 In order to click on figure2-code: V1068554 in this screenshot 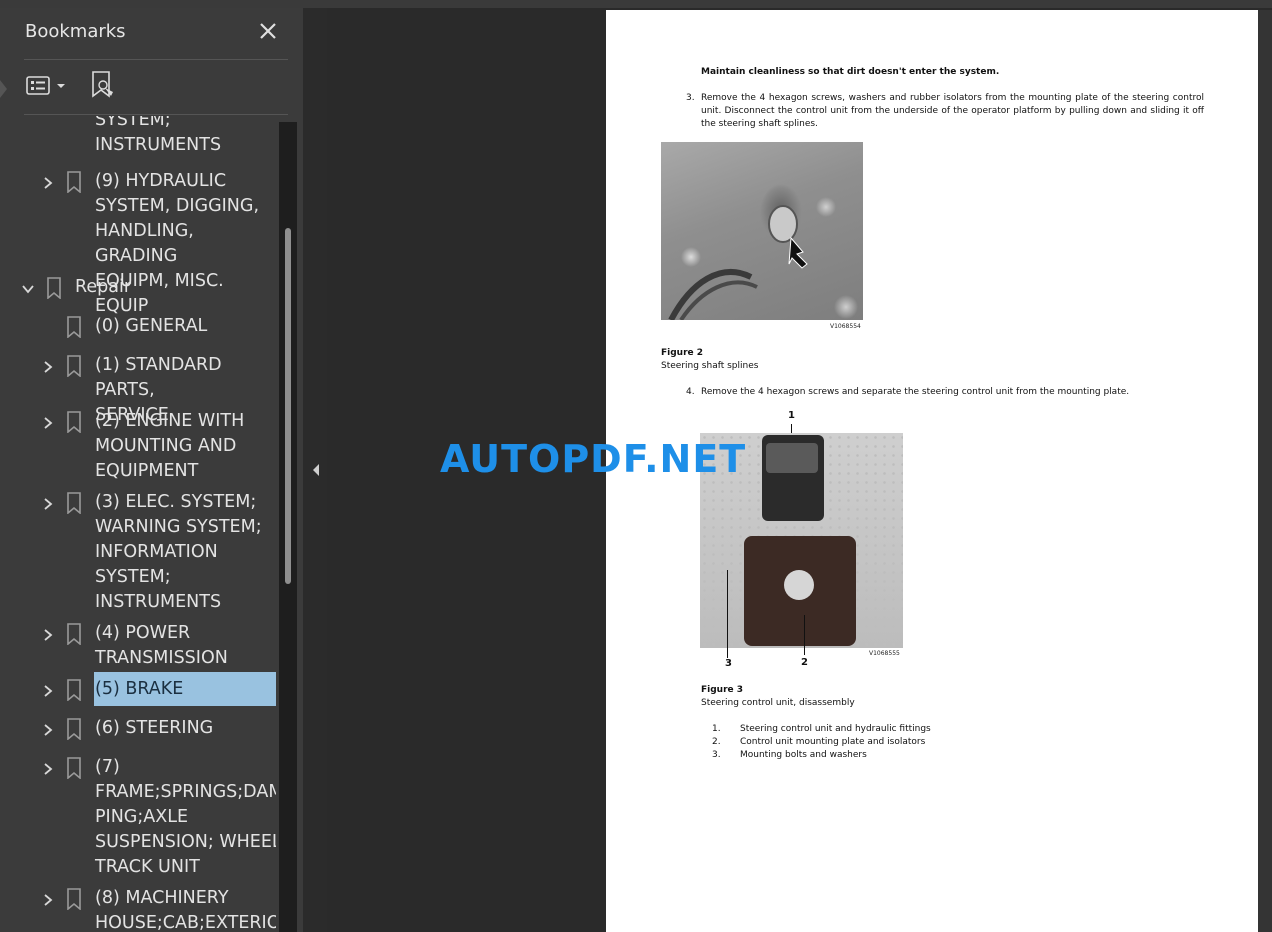, I will do `click(845, 326)`.